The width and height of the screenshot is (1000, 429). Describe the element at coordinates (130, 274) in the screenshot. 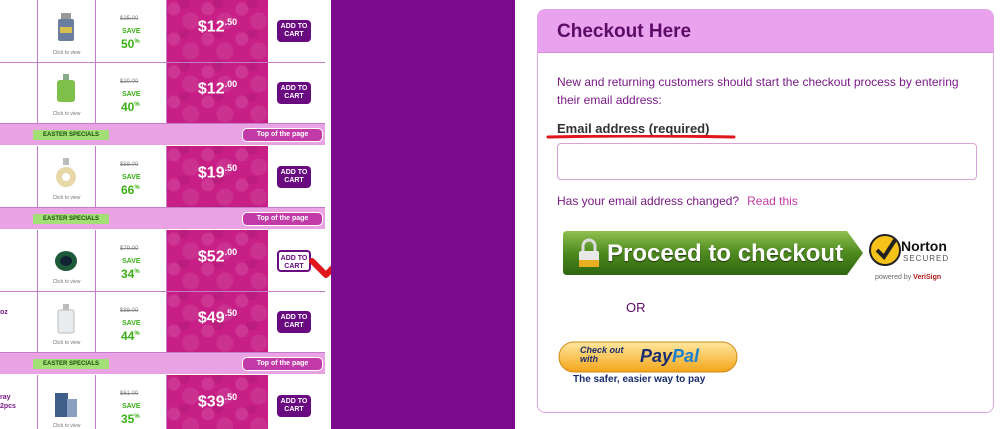

I see `discount-percent: 34%` at that location.